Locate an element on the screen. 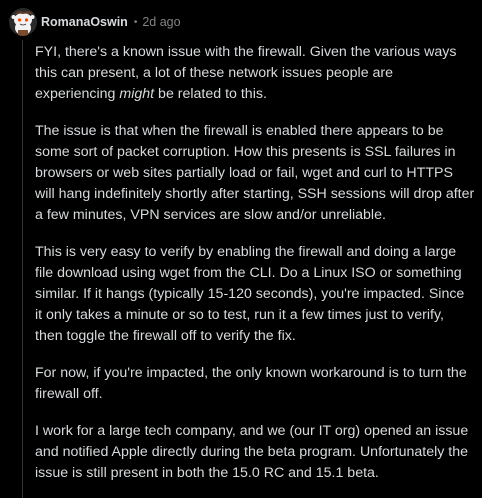  user-avatar is located at coordinates (23, 22).